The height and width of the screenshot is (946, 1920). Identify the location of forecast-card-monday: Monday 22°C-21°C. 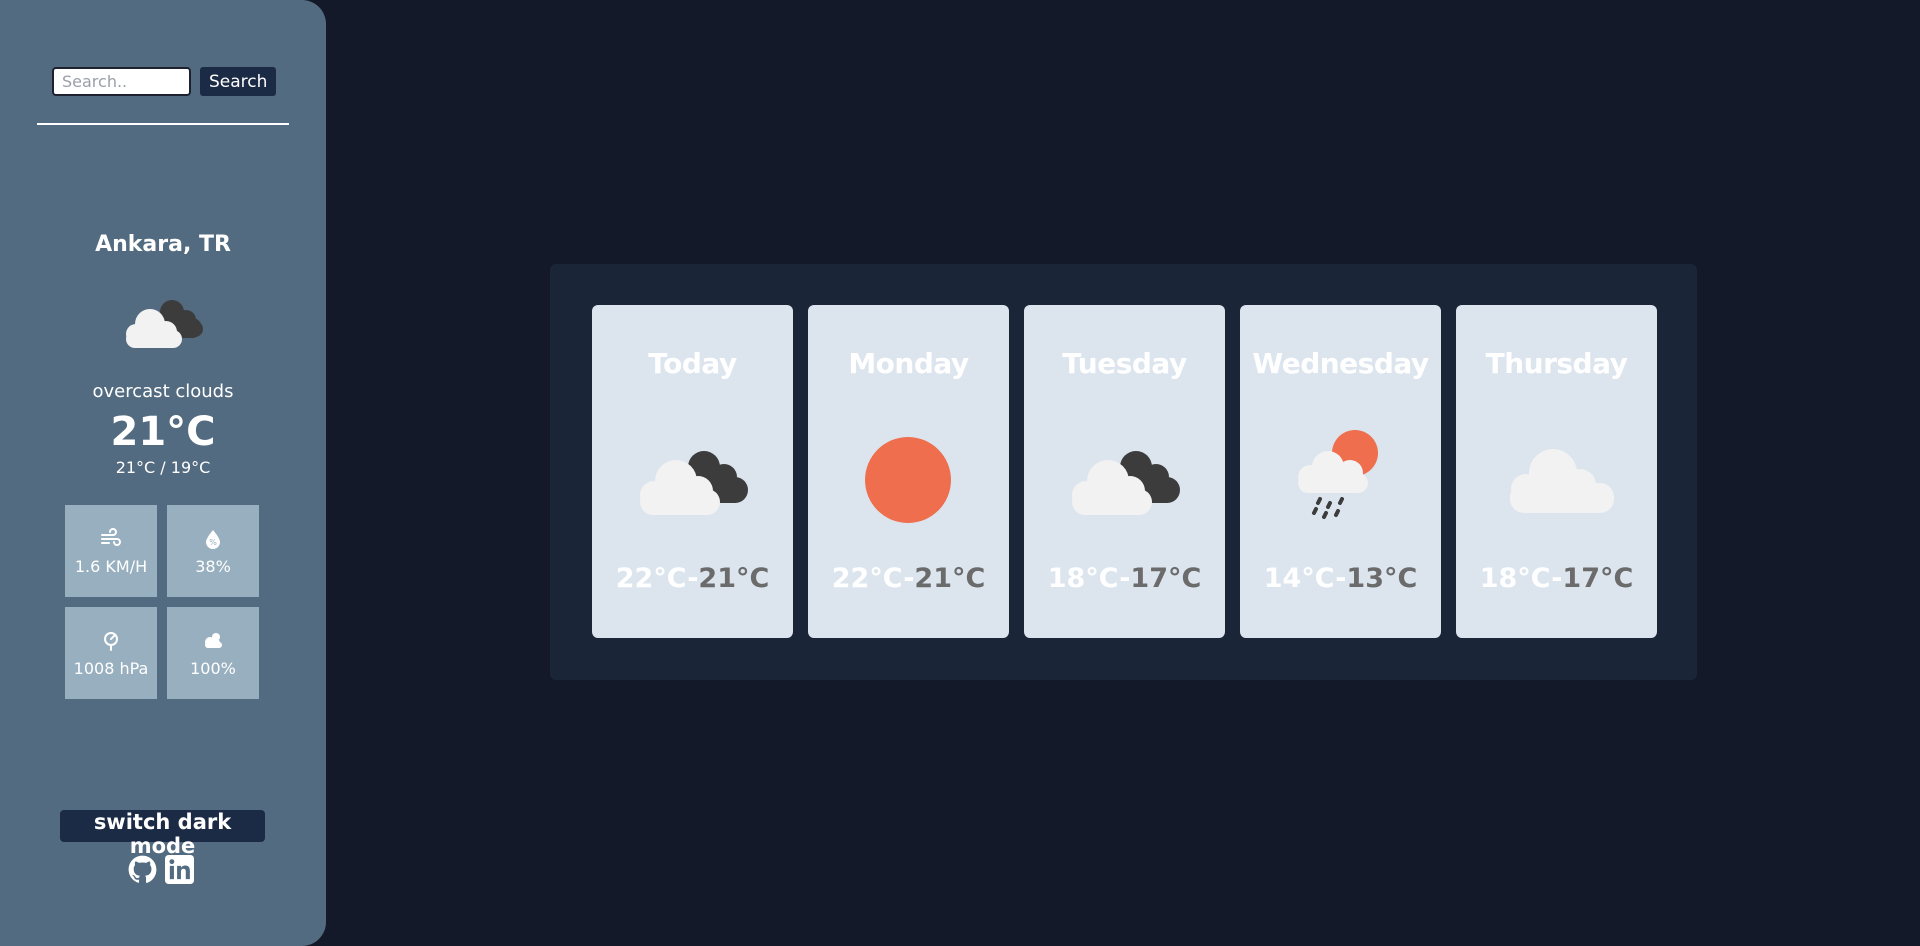
(908, 471).